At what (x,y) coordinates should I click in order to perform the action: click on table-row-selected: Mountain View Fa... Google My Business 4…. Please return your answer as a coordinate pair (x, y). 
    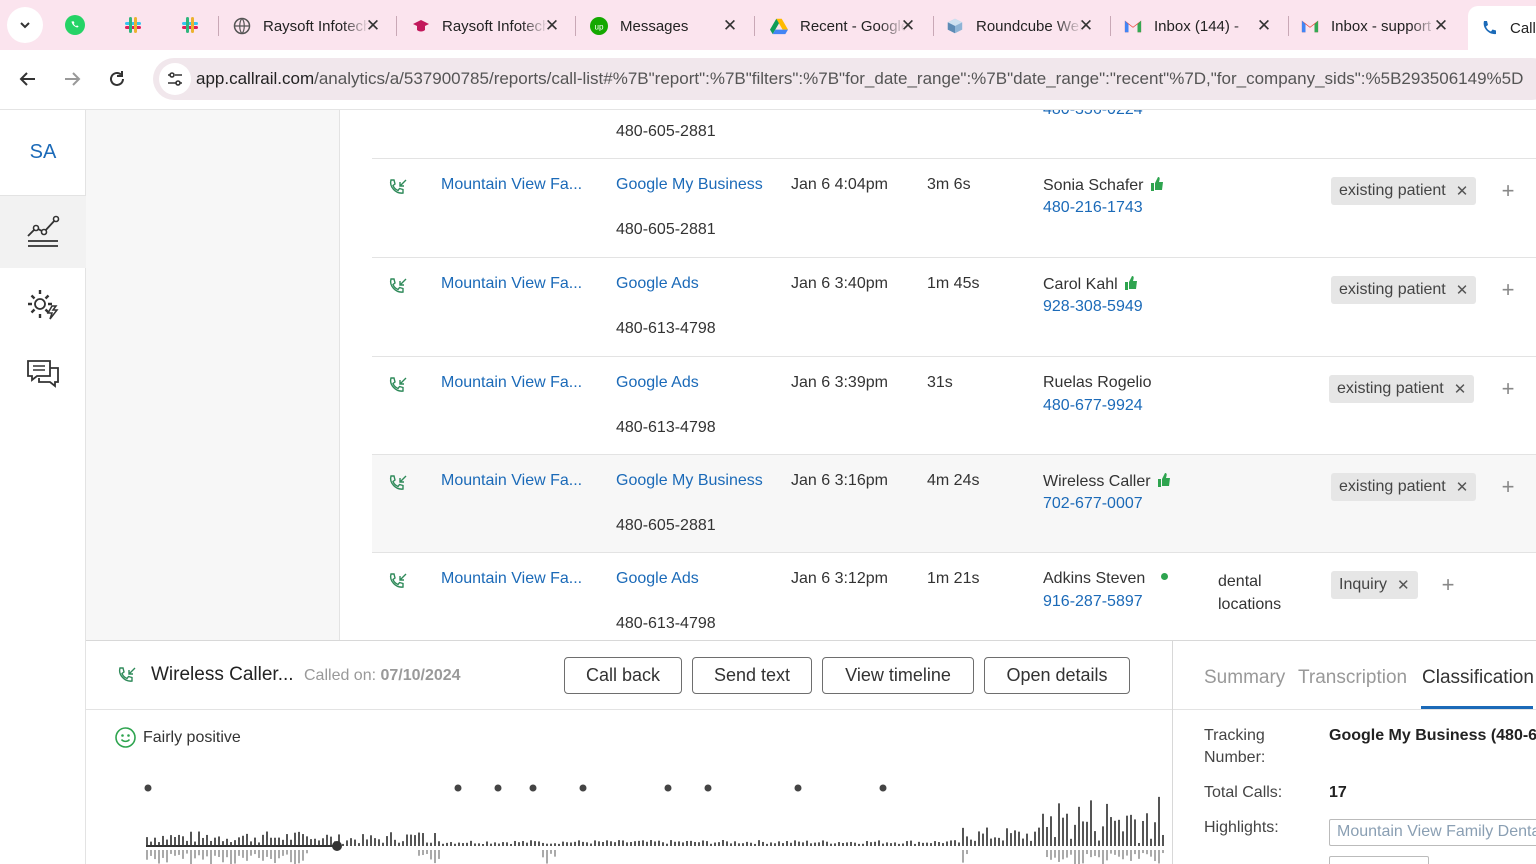
    Looking at the image, I should click on (954, 504).